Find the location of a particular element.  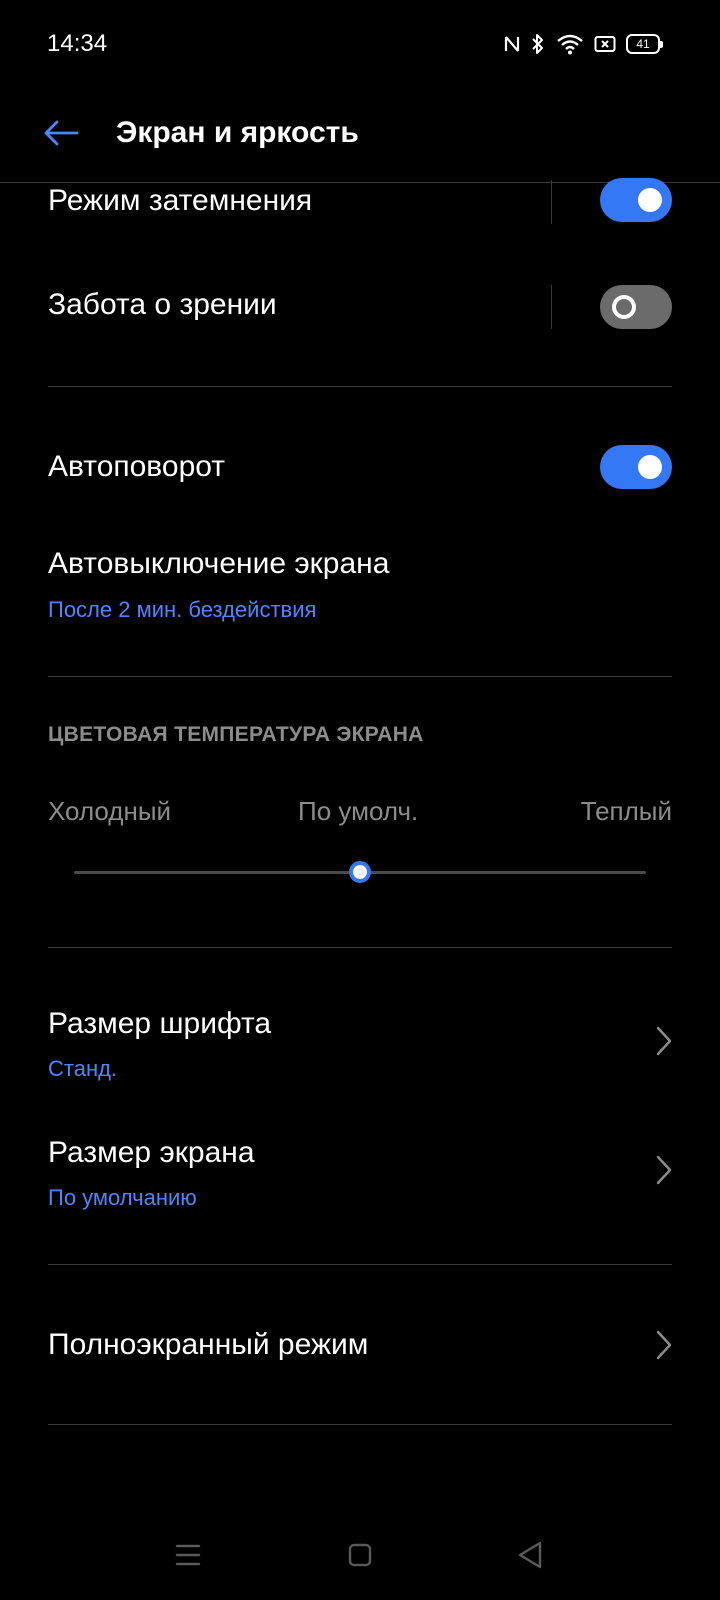

sim-blocked-icon is located at coordinates (605, 44).